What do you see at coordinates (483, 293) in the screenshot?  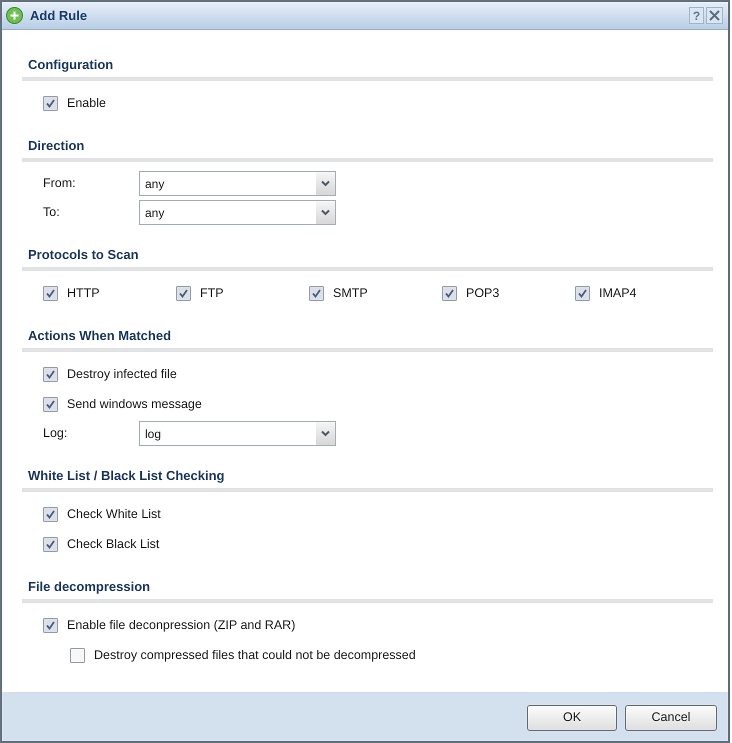 I see `checkbox-label: POP3` at bounding box center [483, 293].